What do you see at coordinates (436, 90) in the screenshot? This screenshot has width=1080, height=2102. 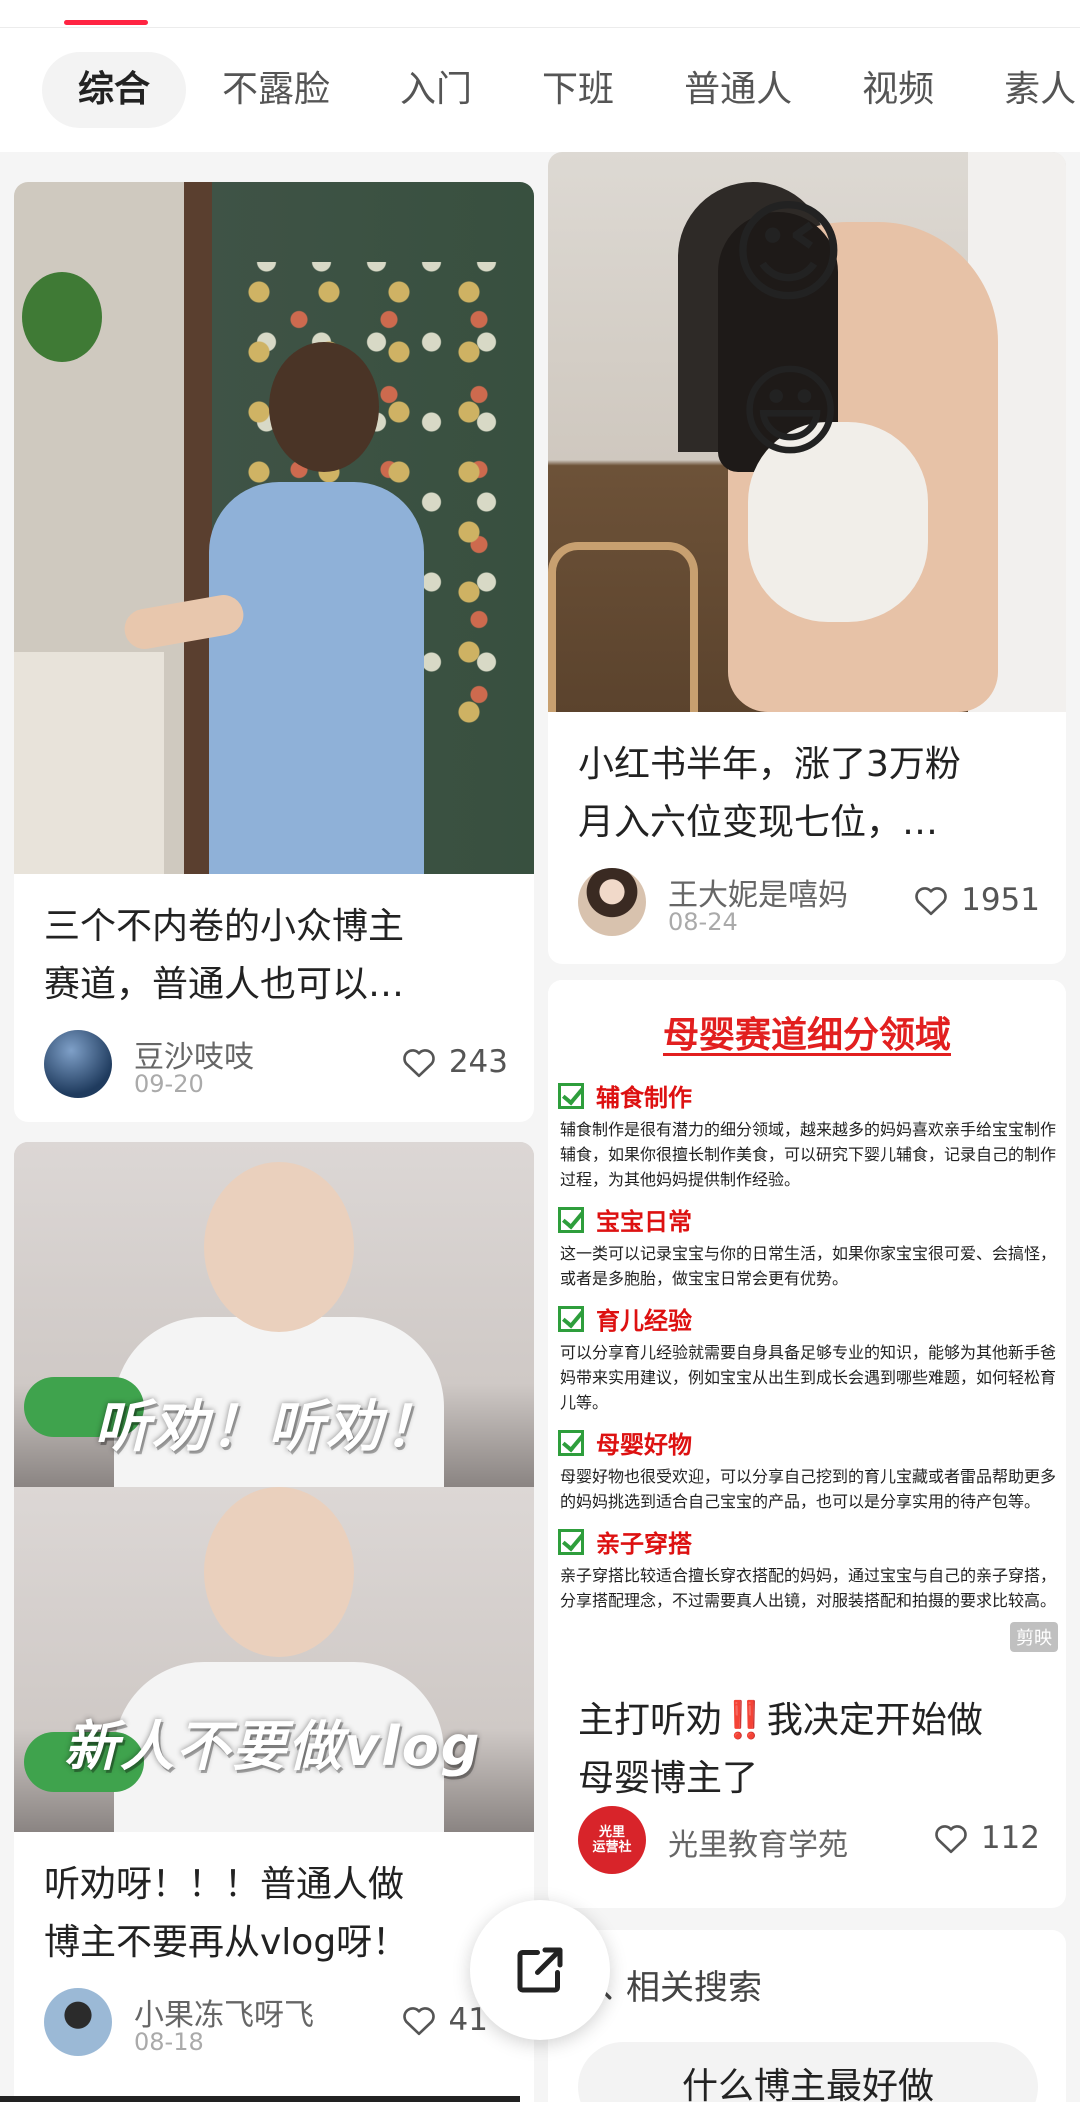 I see `tab-beginner: 入门` at bounding box center [436, 90].